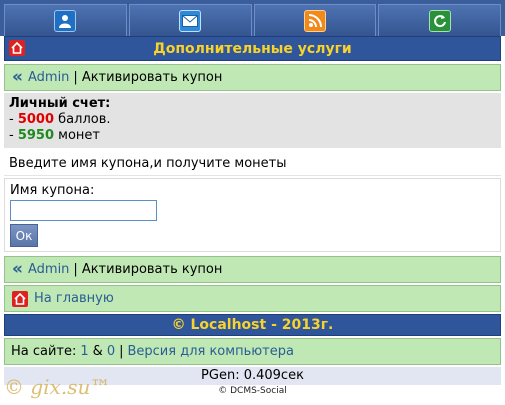 The height and width of the screenshot is (405, 505). I want to click on top-navigation, so click(252, 18).